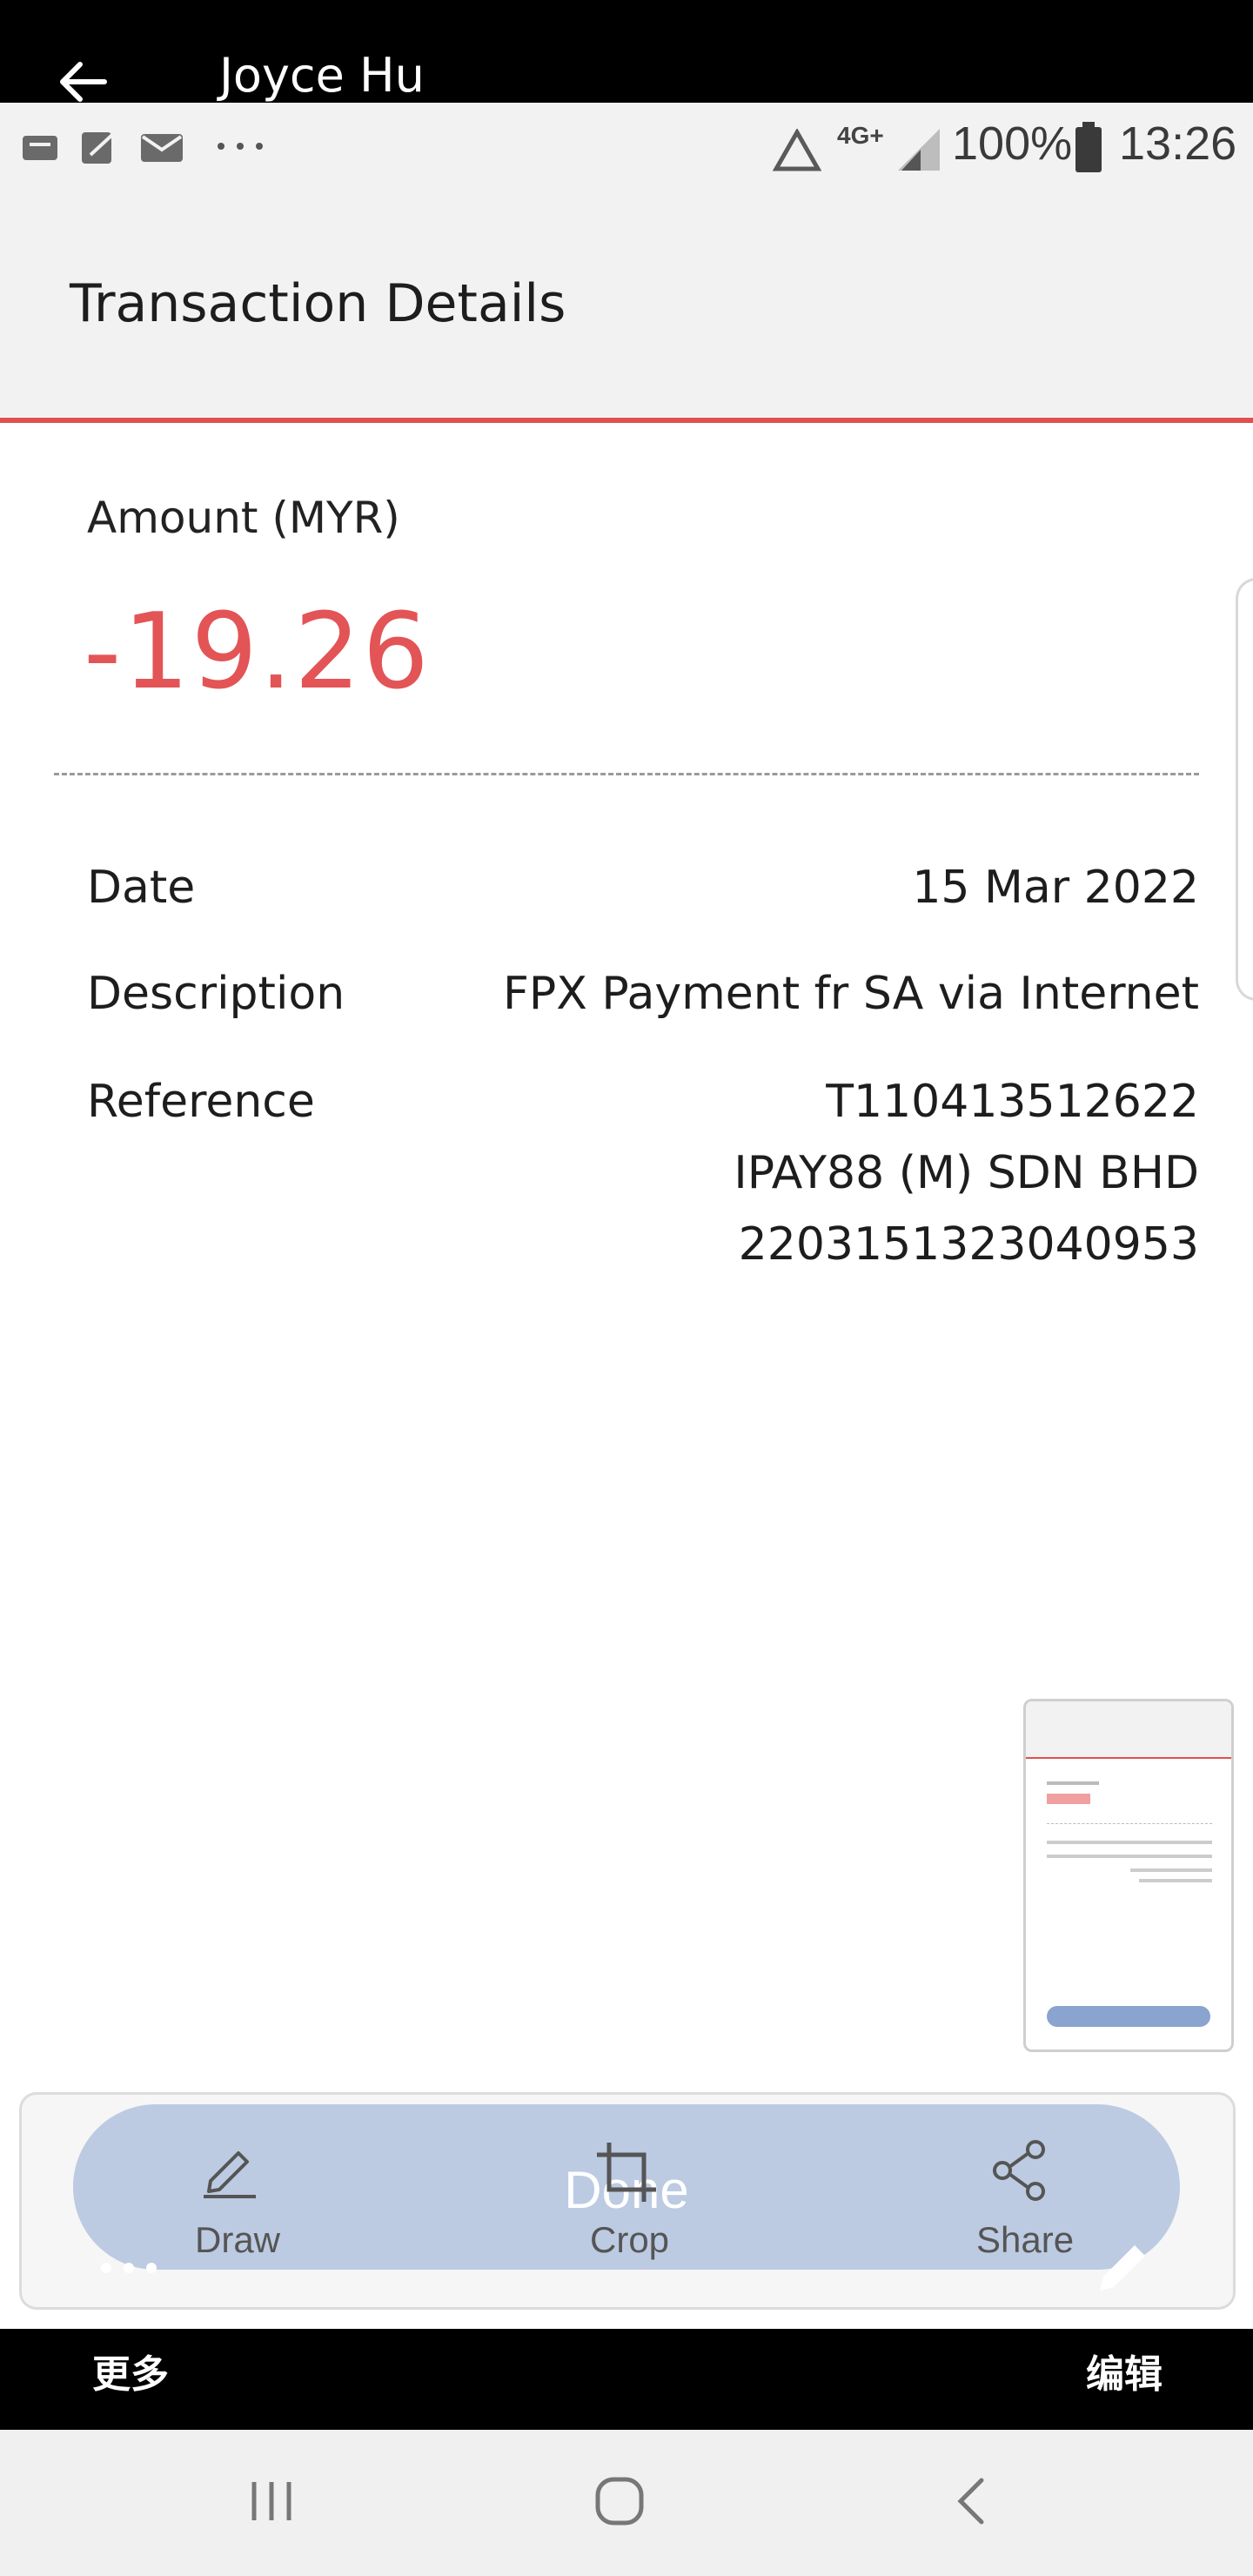 This screenshot has width=1253, height=2576. What do you see at coordinates (626, 774) in the screenshot?
I see `dashed-divider` at bounding box center [626, 774].